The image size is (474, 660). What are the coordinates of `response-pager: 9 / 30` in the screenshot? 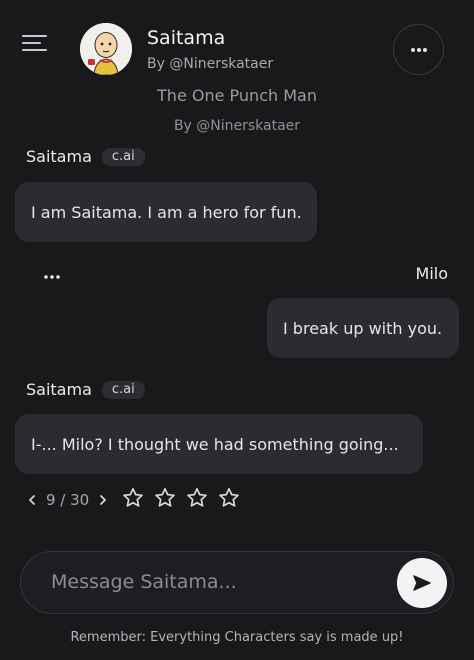 It's located at (67, 500).